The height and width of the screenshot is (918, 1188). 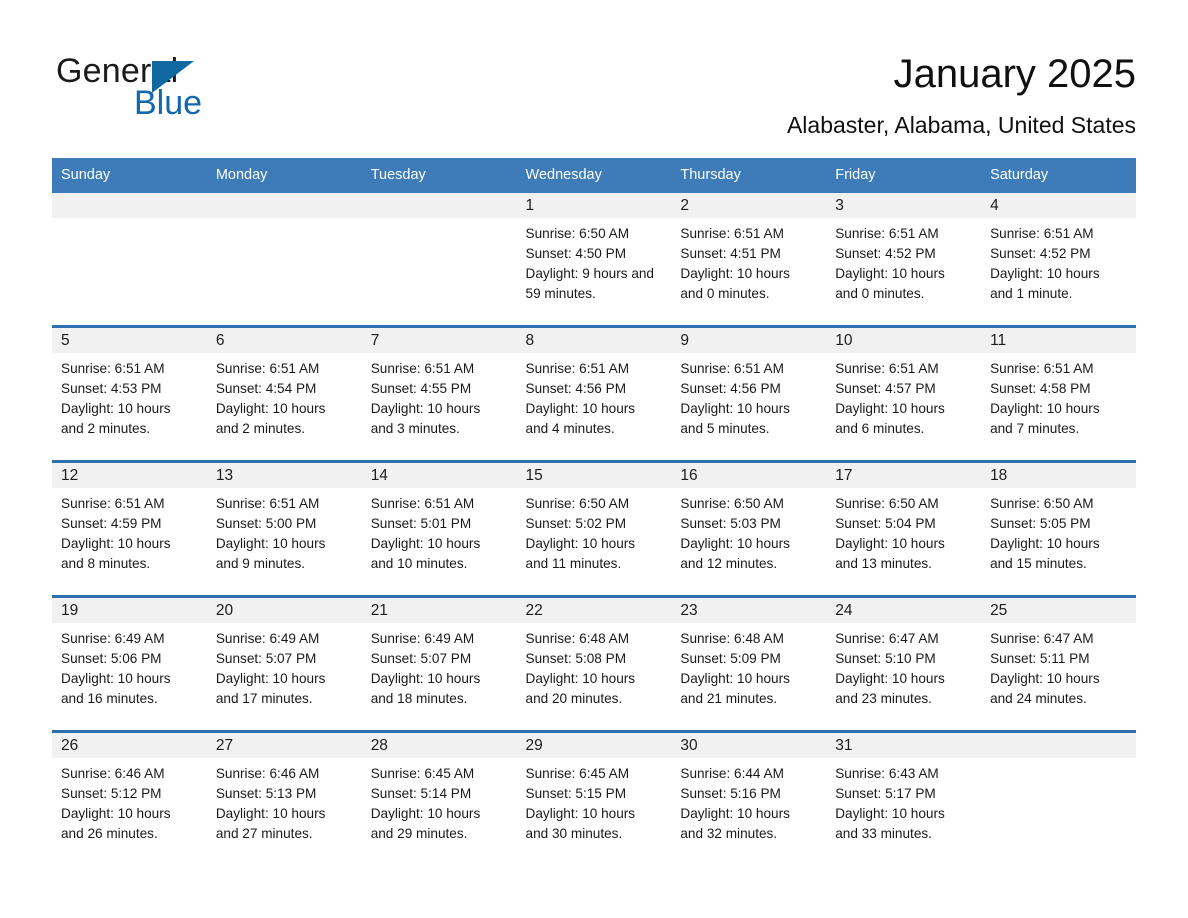 I want to click on sunset-text: Sunset: 5:03 PM, so click(x=730, y=524).